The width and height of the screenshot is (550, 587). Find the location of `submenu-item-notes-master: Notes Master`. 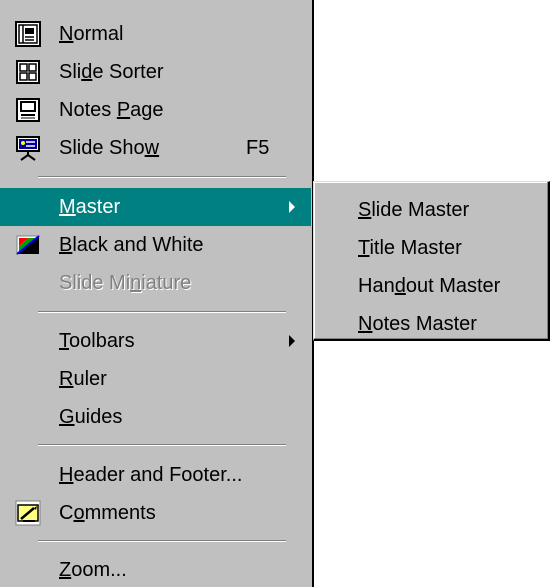

submenu-item-notes-master: Notes Master is located at coordinates (431, 321).